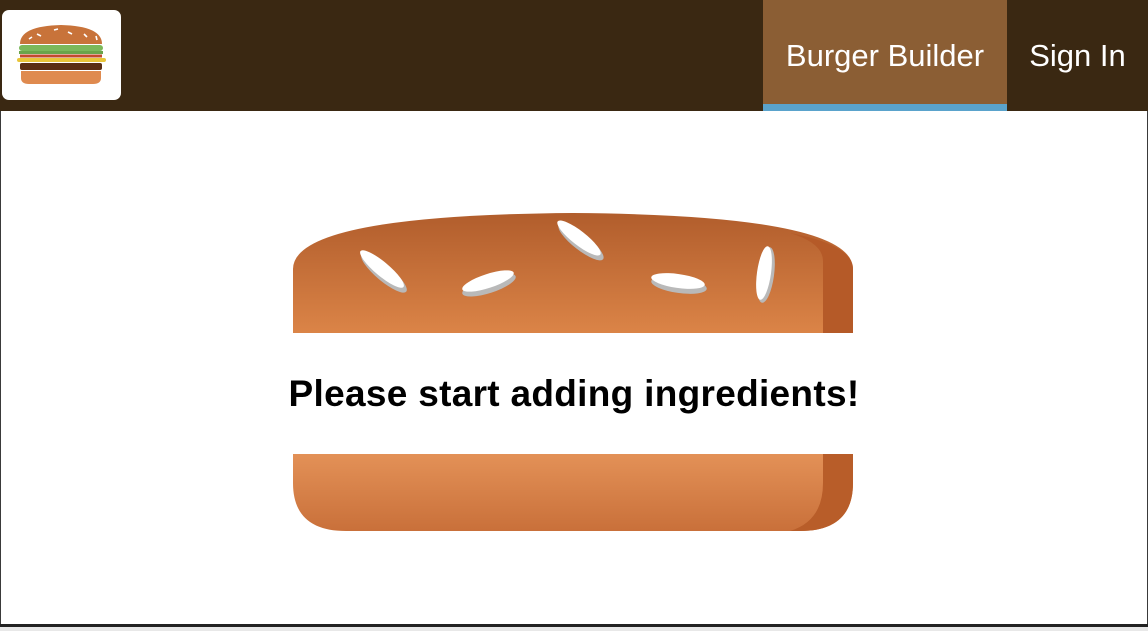 This screenshot has width=1148, height=631. I want to click on empty-burger-message: Please start adding ingredients!, so click(574, 393).